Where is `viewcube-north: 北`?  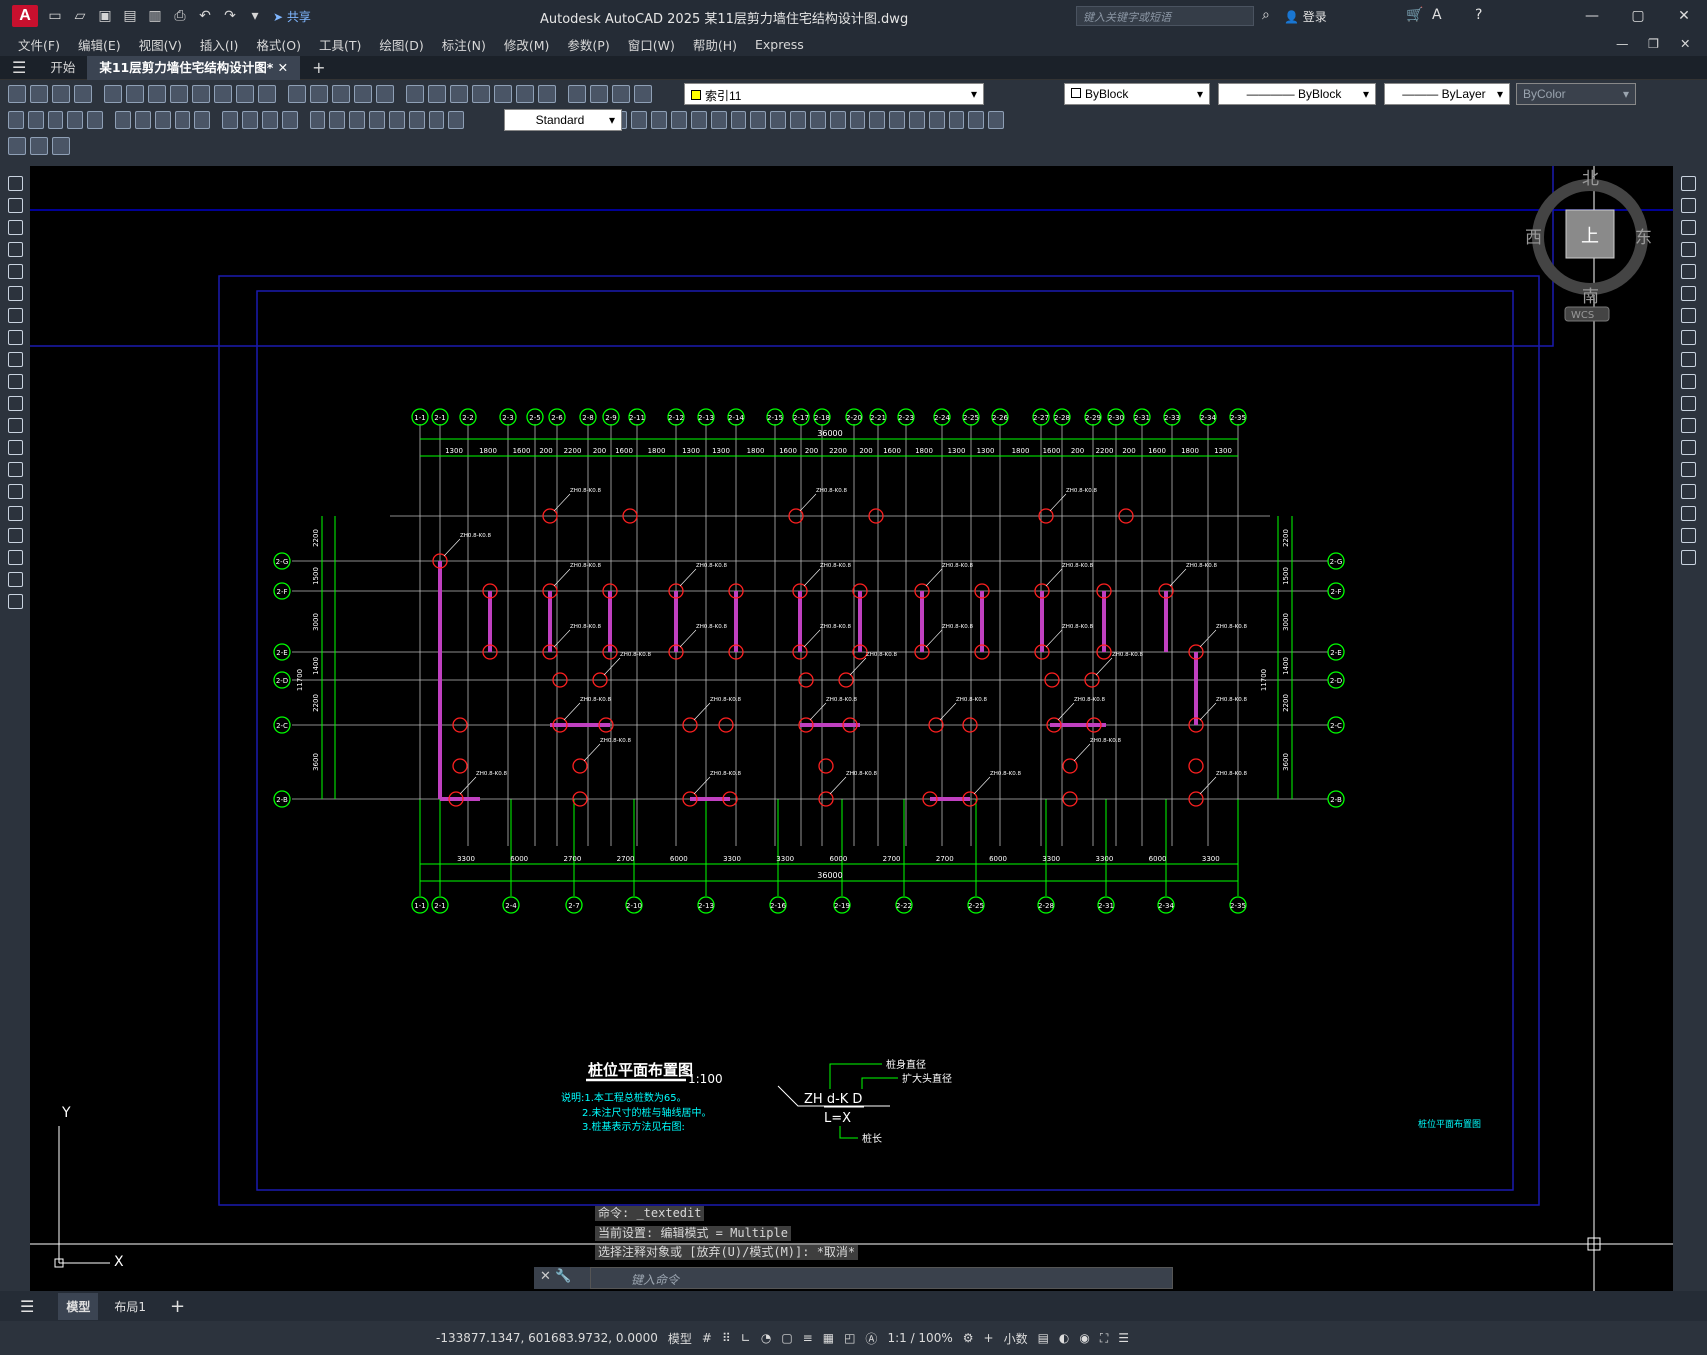 viewcube-north: 北 is located at coordinates (1590, 179).